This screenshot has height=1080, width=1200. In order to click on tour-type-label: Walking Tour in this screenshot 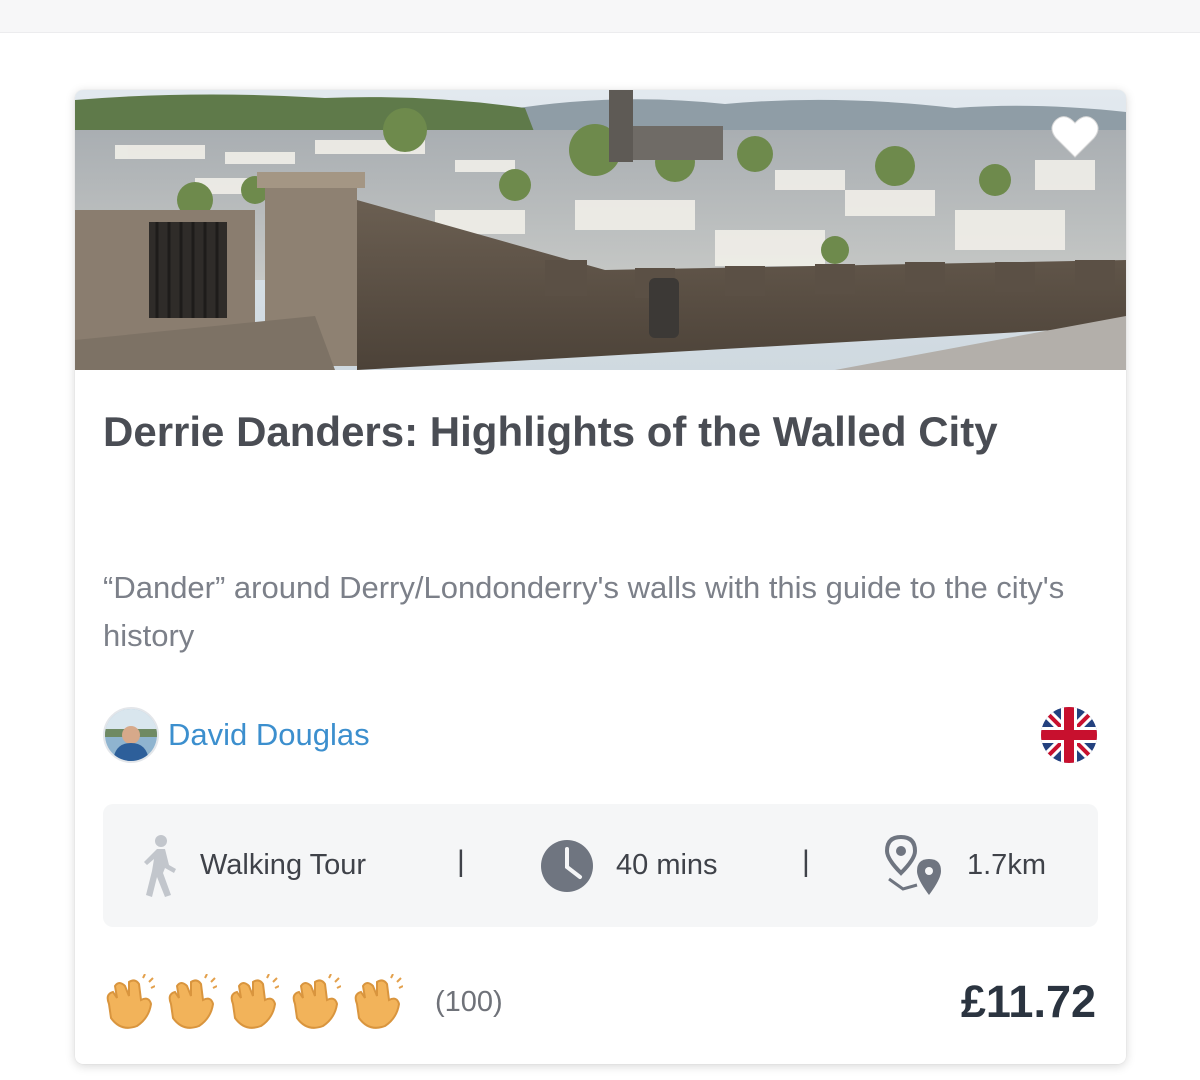, I will do `click(283, 865)`.